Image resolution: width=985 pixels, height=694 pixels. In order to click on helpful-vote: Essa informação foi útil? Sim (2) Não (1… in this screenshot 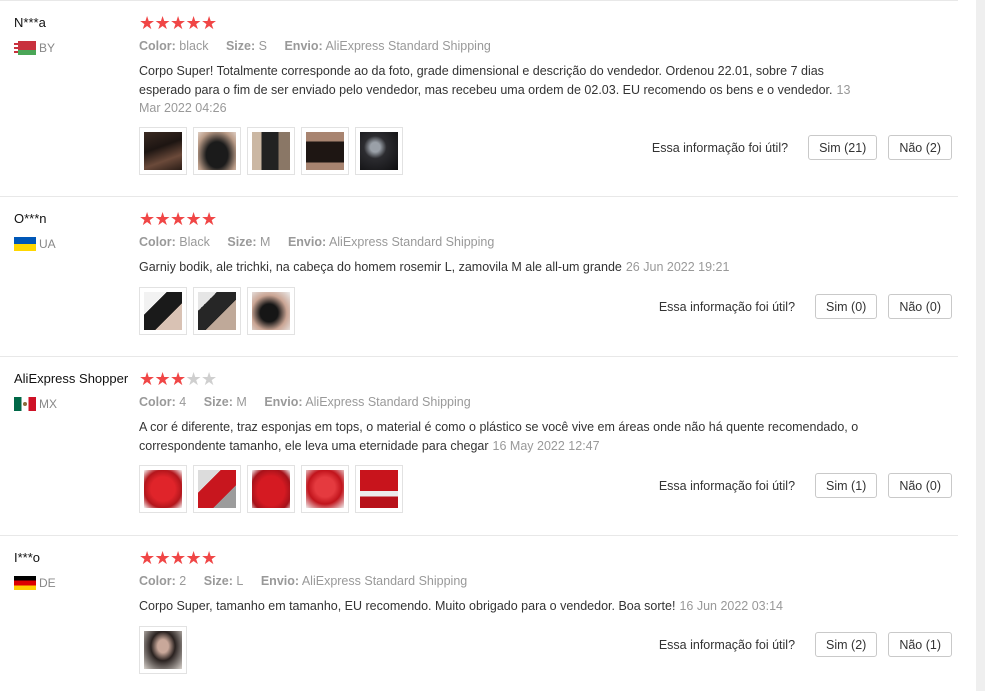, I will do `click(805, 644)`.